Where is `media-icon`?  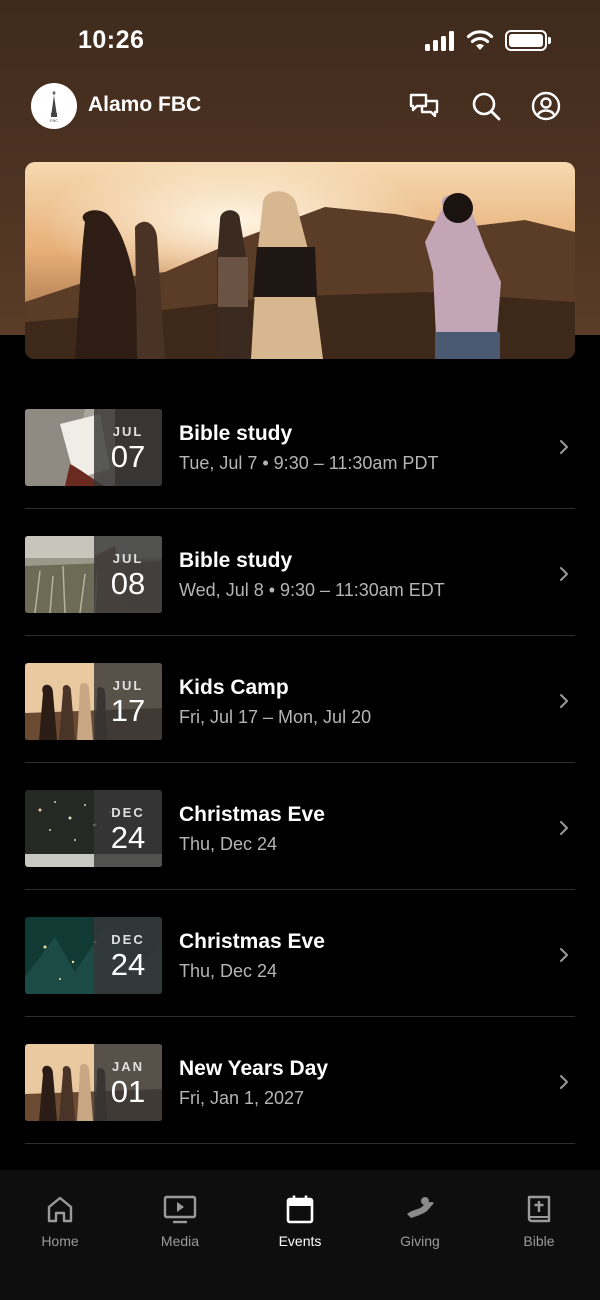 media-icon is located at coordinates (180, 1209).